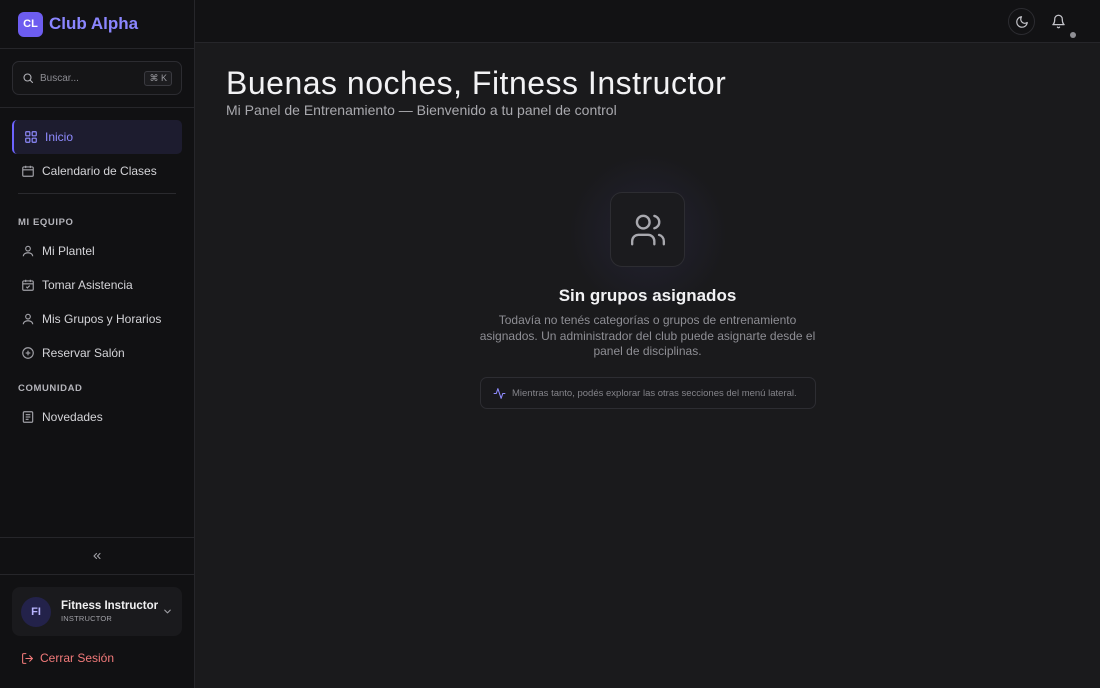 The width and height of the screenshot is (1100, 688). I want to click on brand-logo: CL, so click(30, 24).